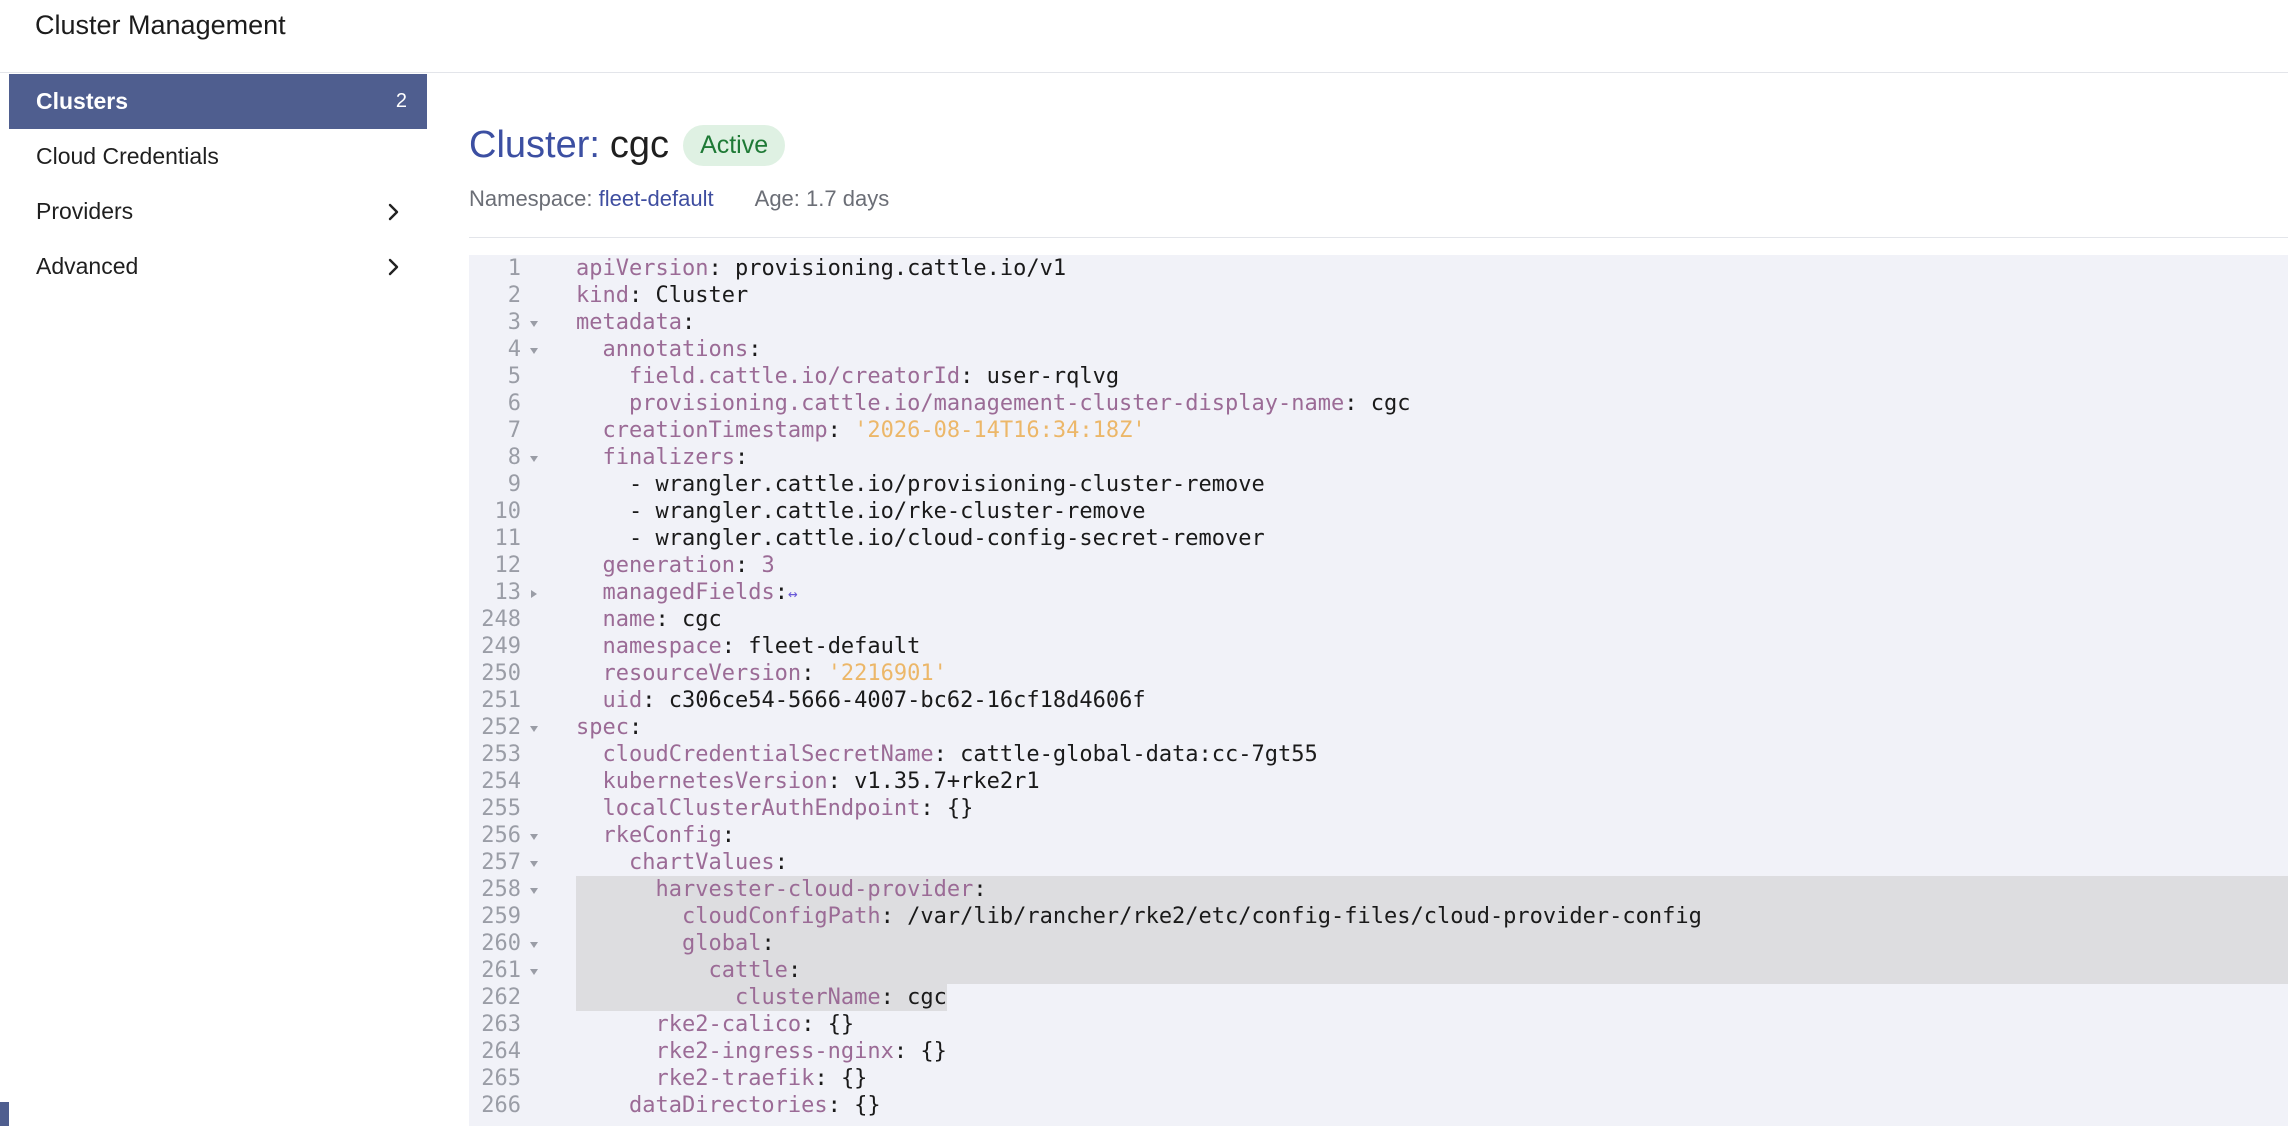 Image resolution: width=2288 pixels, height=1126 pixels. I want to click on line-number: 251, so click(501, 700).